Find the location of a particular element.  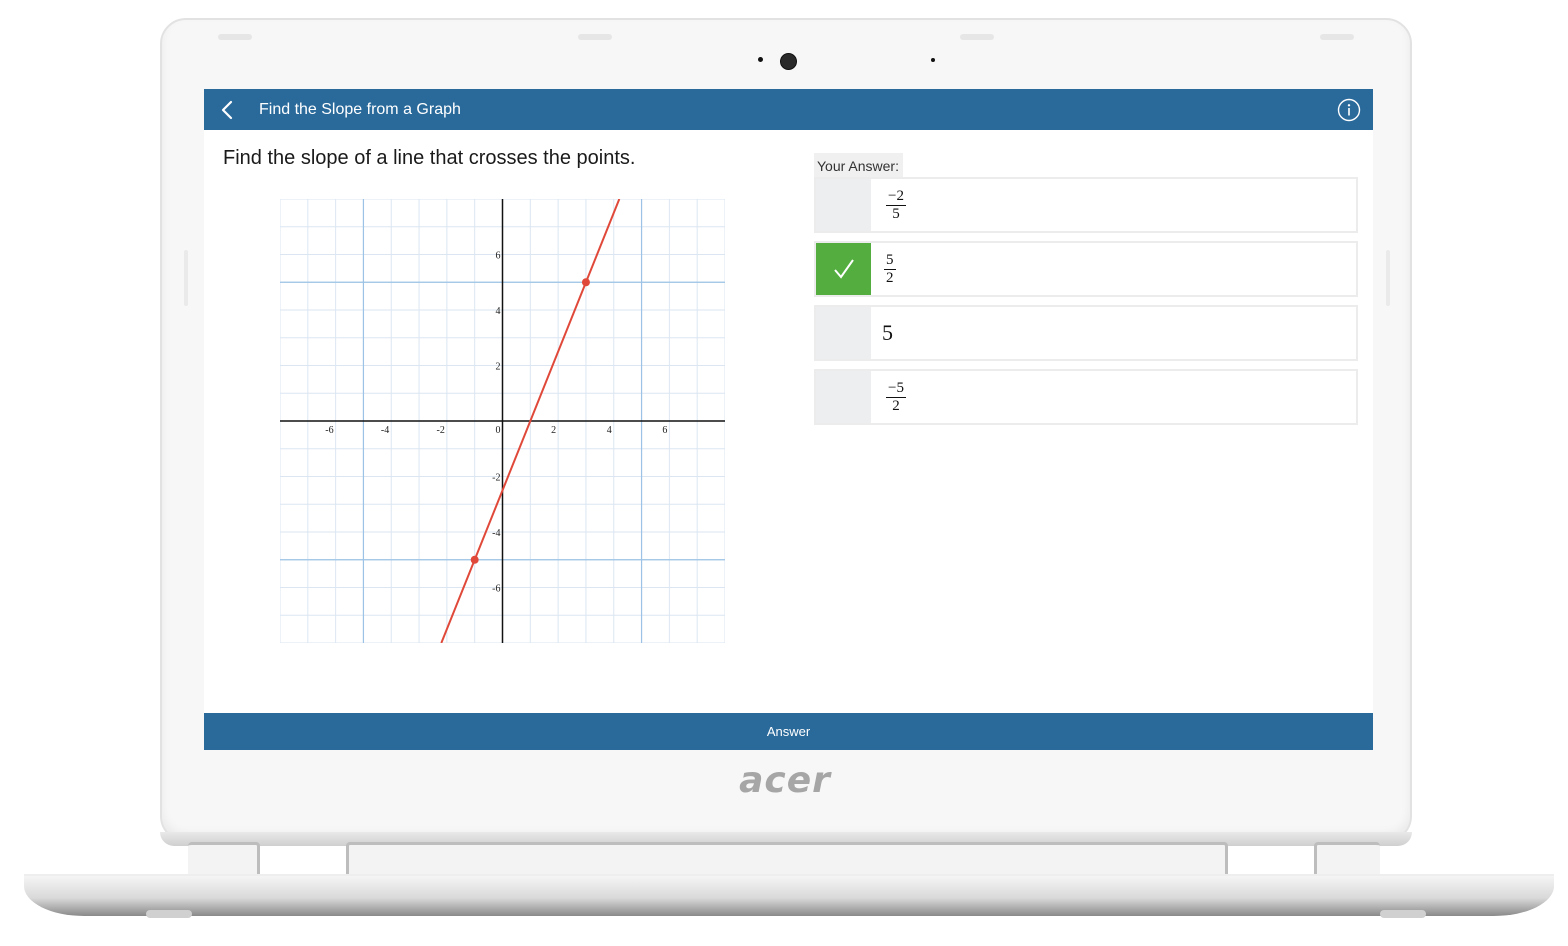

y-tick-label: 6 is located at coordinates (498, 256).